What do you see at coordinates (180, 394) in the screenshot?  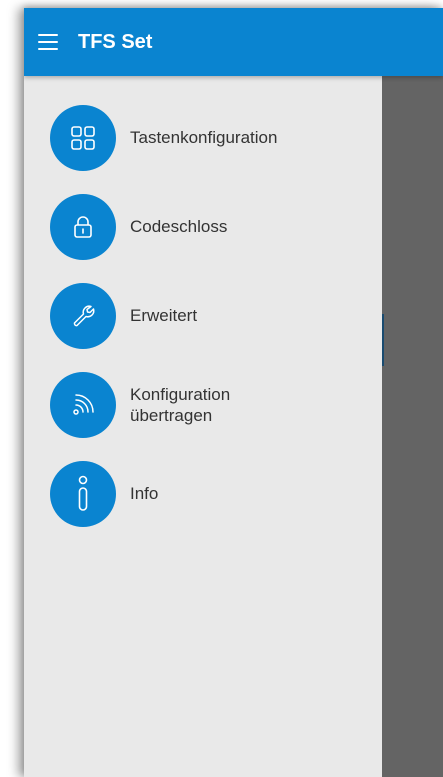 I see `menu-item-label-line1: Konfiguration` at bounding box center [180, 394].